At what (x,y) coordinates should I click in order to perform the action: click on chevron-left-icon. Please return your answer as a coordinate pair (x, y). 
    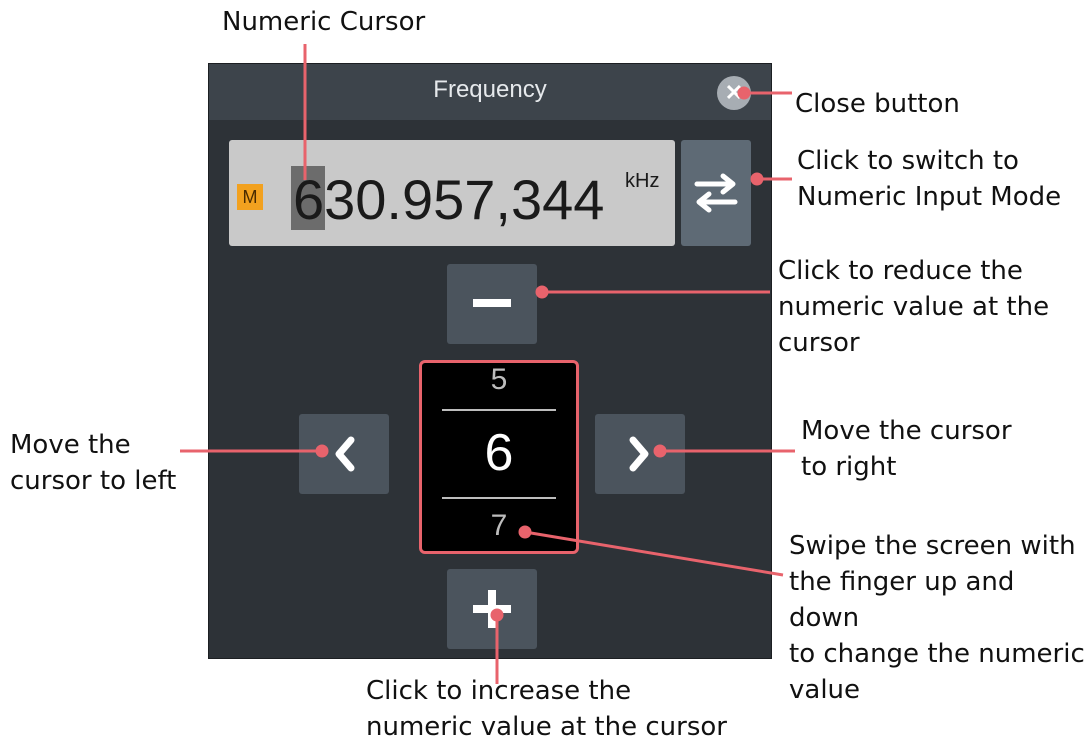
    Looking at the image, I should click on (345, 454).